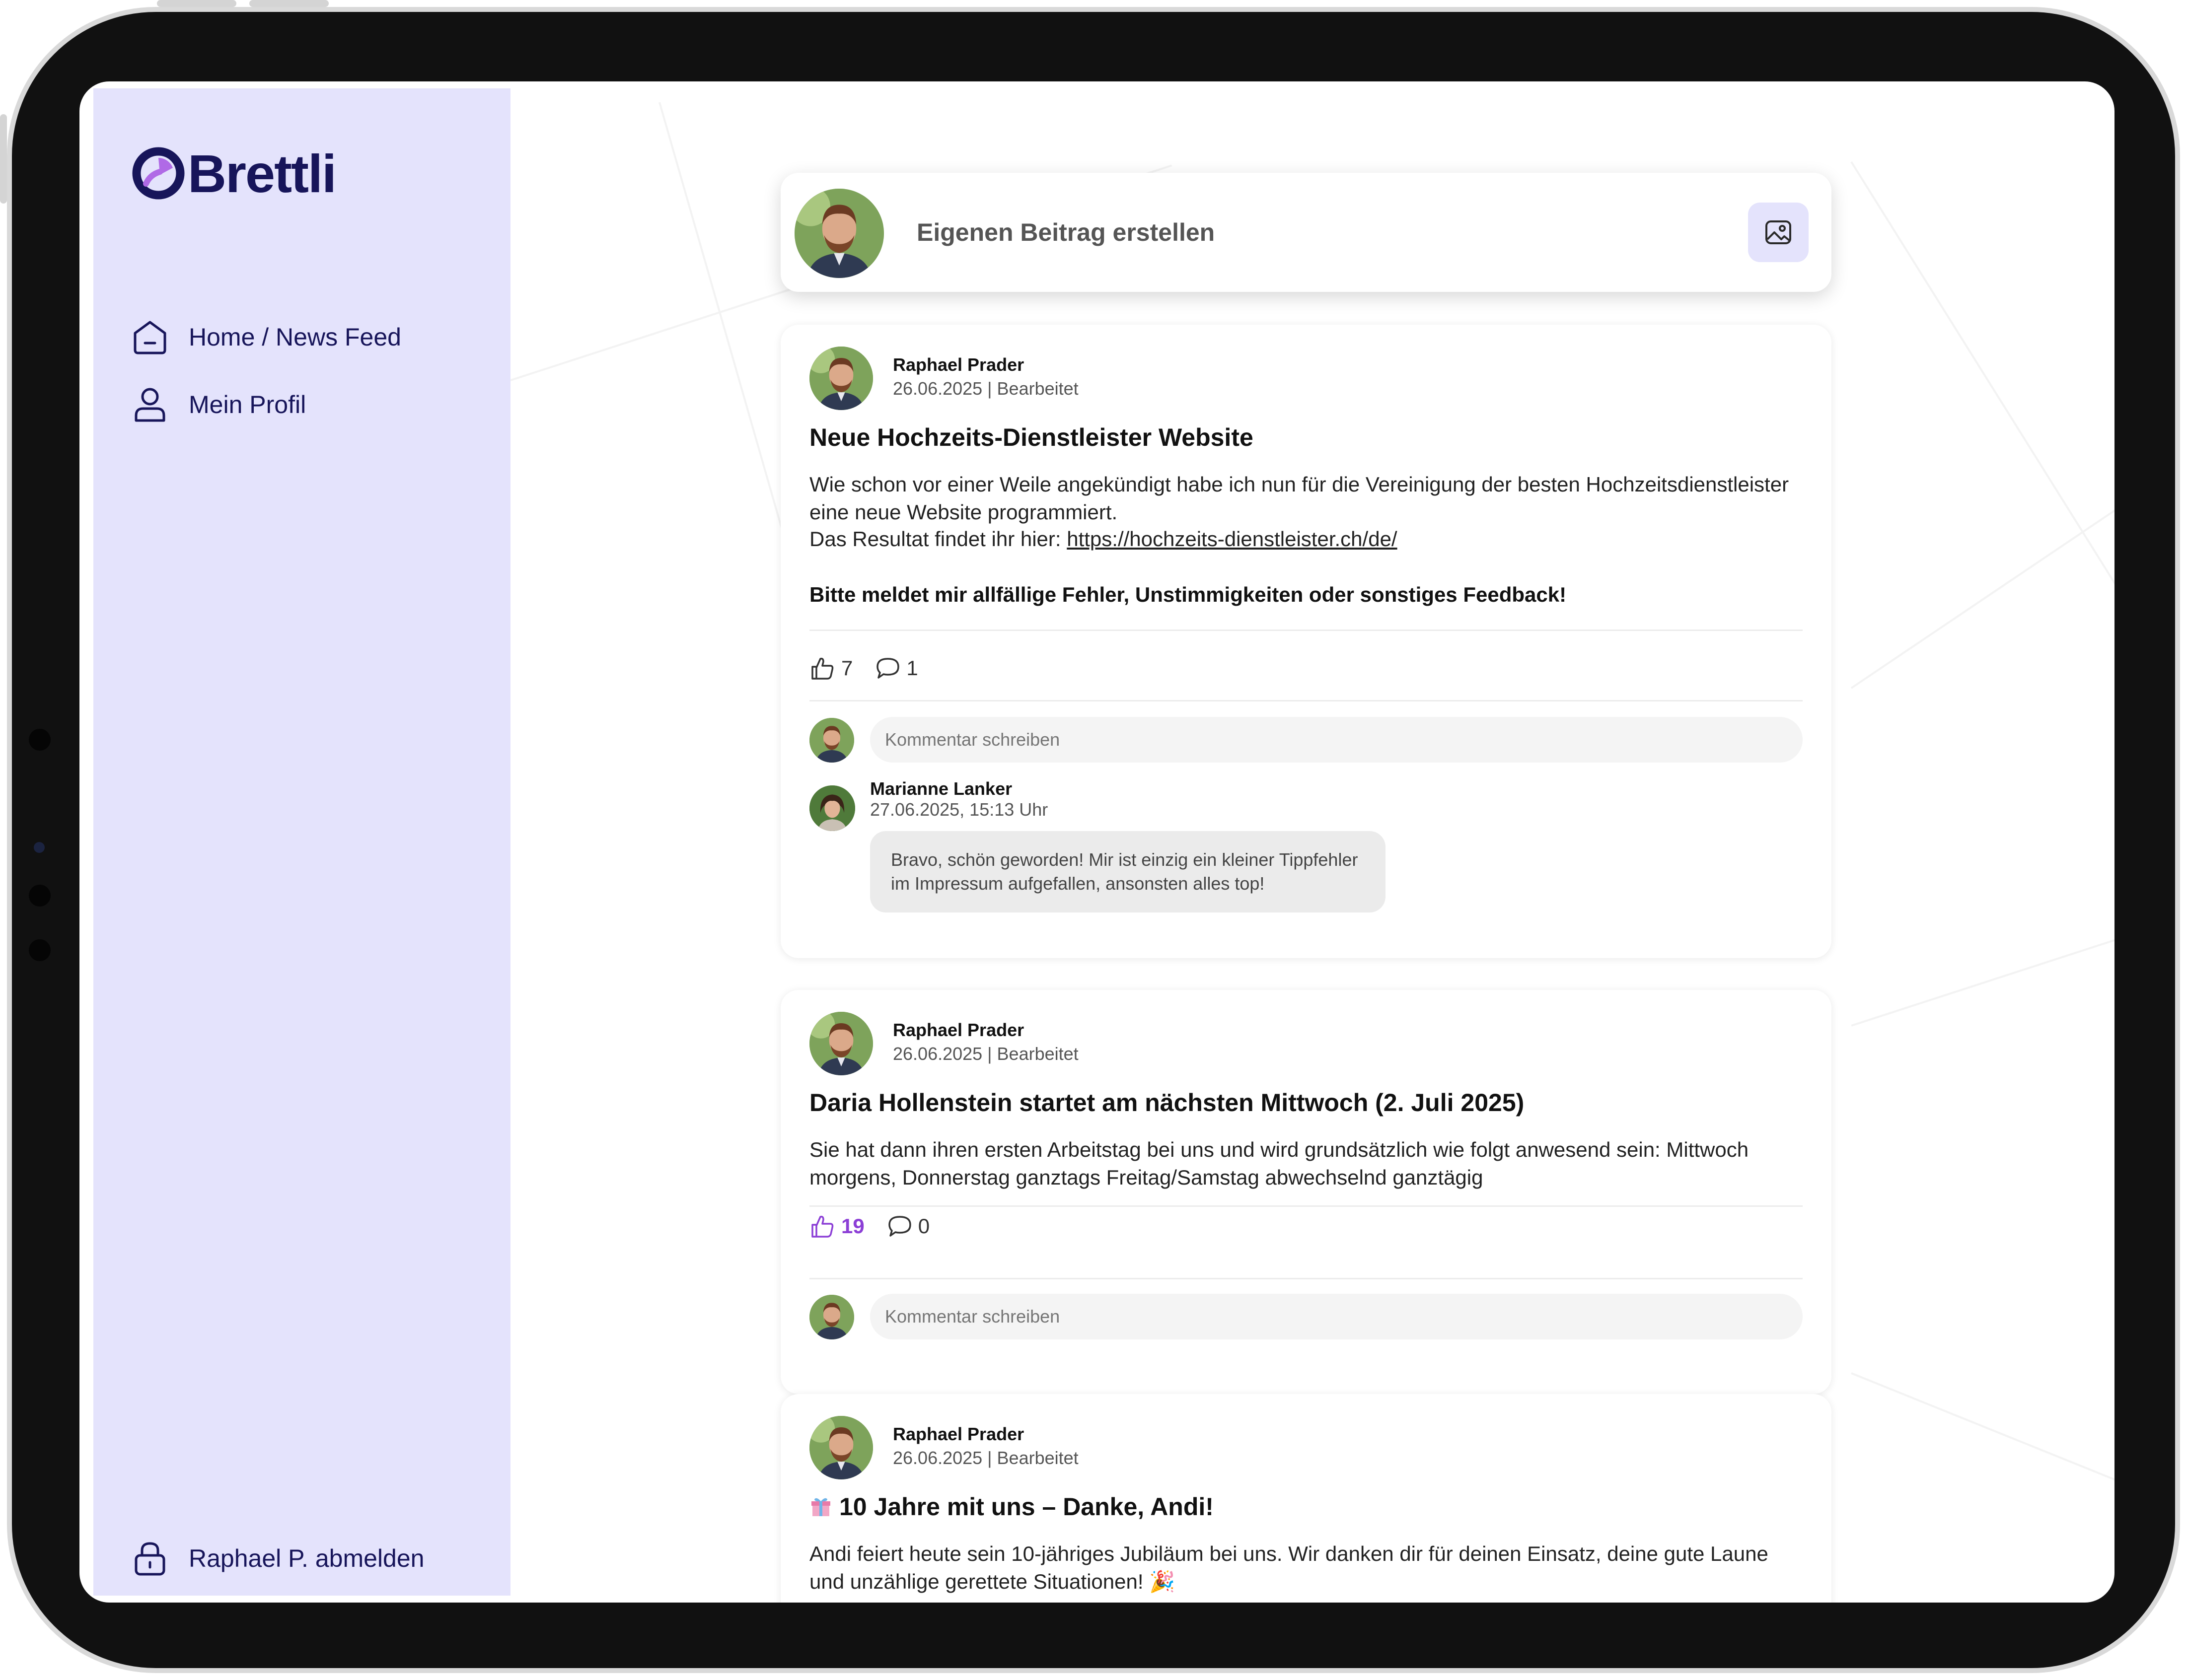 This screenshot has height=1680, width=2187. I want to click on sidebar-item-label: Home / News Feed, so click(295, 337).